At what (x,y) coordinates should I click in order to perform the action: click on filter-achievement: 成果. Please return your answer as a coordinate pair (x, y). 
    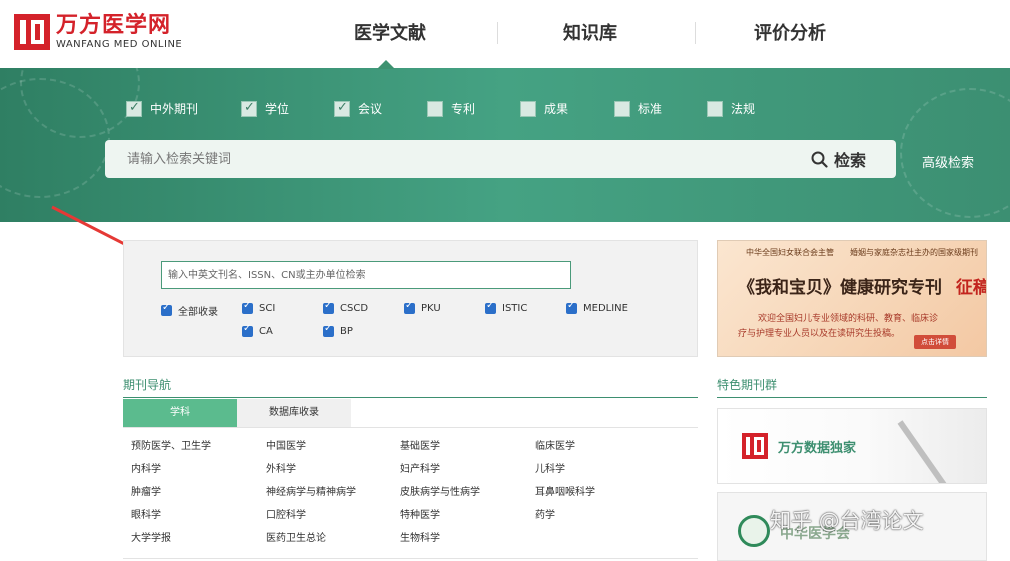
    Looking at the image, I should click on (567, 108).